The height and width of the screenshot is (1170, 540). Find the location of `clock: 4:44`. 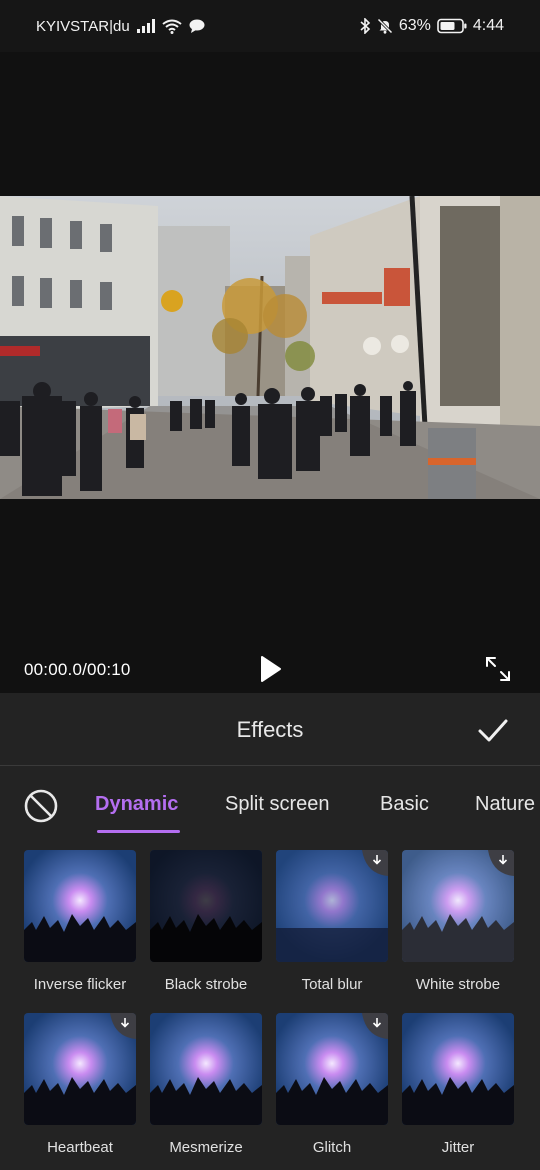

clock: 4:44 is located at coordinates (488, 25).